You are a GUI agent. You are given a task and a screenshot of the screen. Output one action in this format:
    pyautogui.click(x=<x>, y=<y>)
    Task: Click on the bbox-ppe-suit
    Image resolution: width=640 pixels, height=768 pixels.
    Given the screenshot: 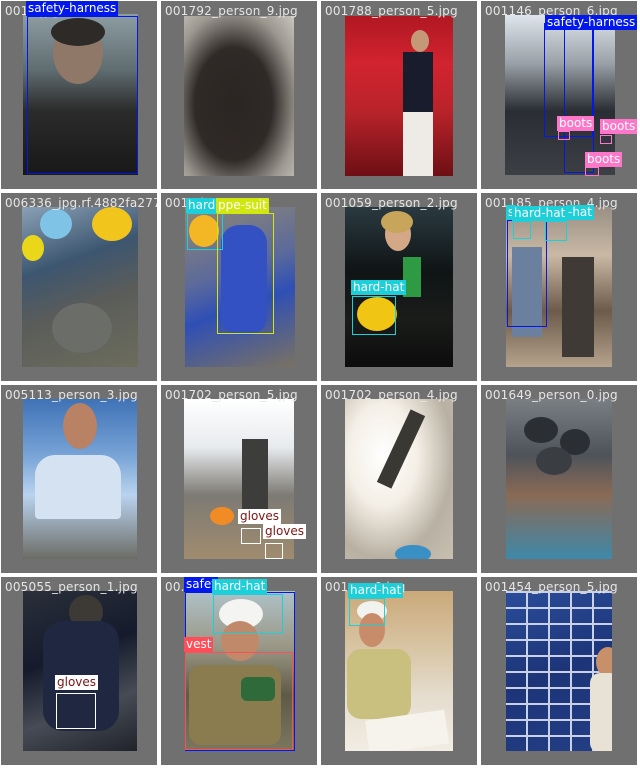 What is the action you would take?
    pyautogui.click(x=245, y=273)
    